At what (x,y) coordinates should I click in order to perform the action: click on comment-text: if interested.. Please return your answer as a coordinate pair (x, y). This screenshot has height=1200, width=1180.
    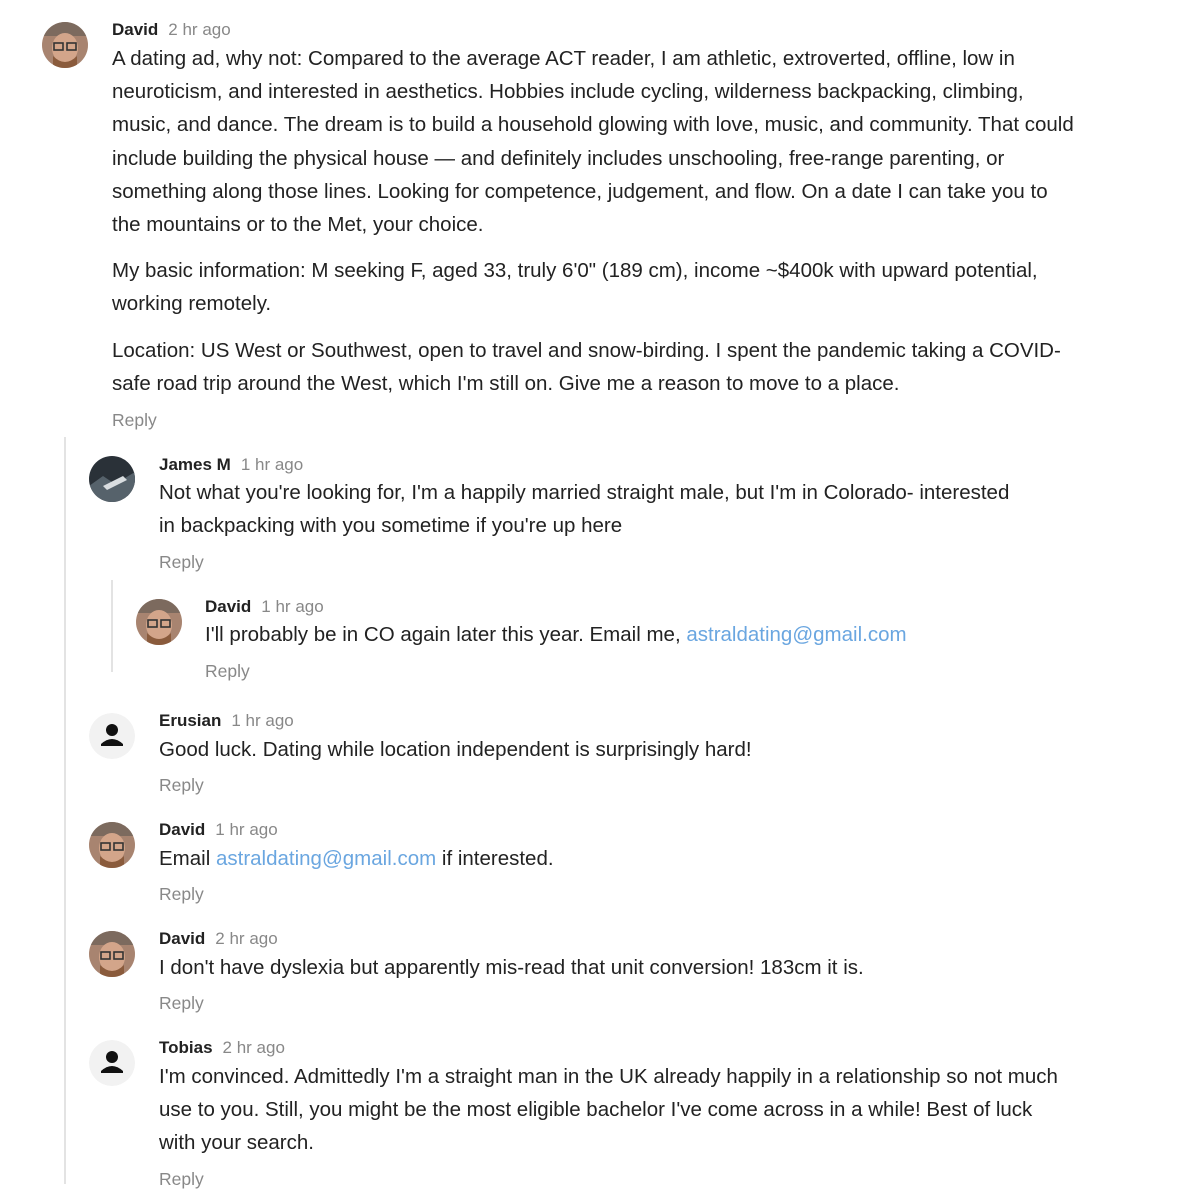
    Looking at the image, I should click on (495, 858).